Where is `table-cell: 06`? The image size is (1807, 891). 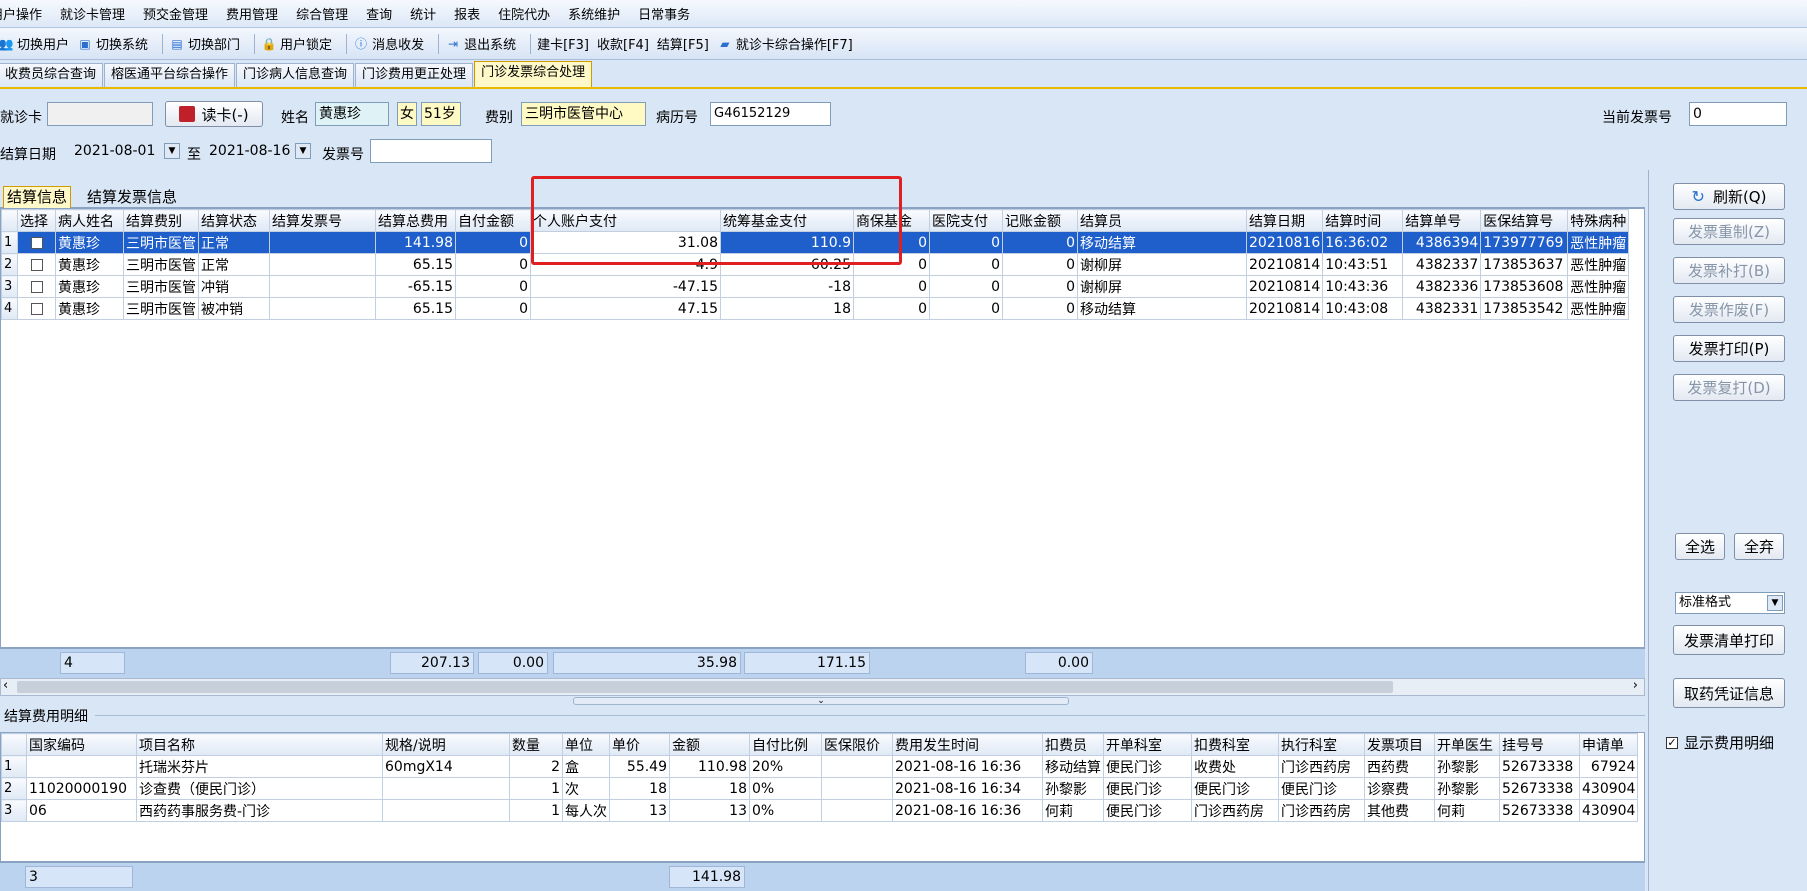
table-cell: 06 is located at coordinates (81, 810).